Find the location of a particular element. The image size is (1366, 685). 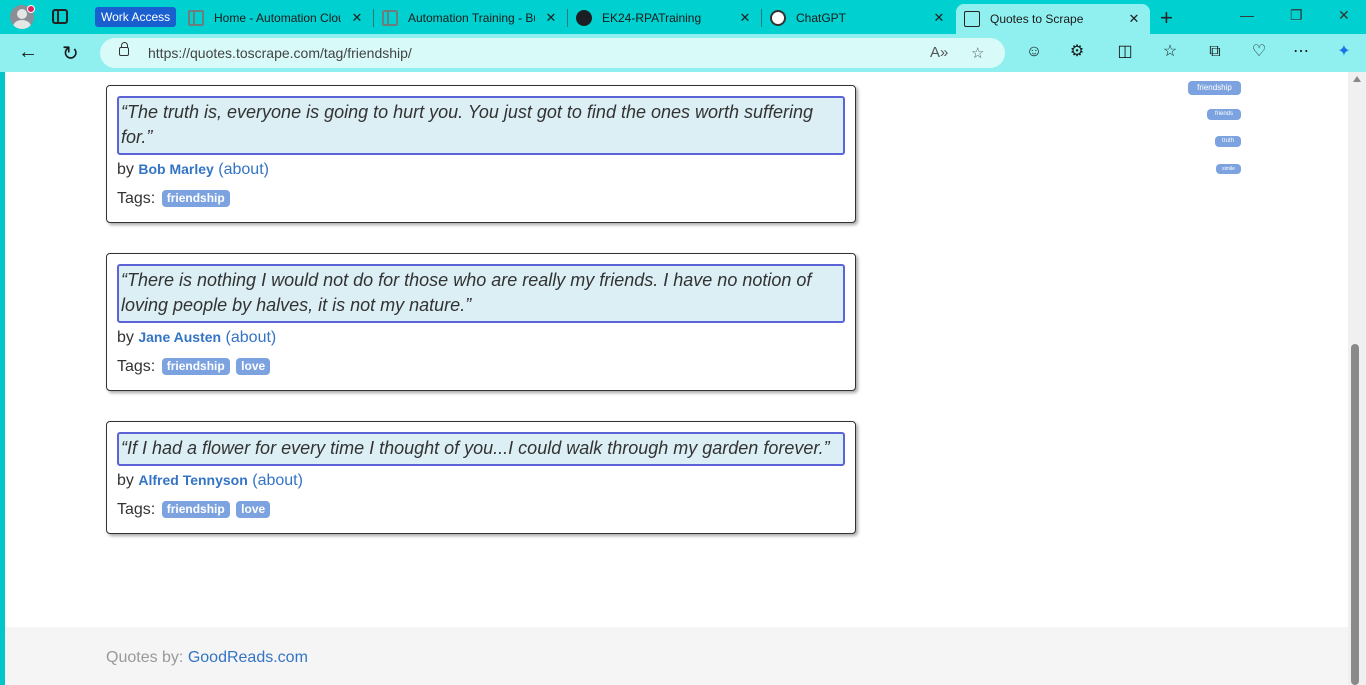

new-tab-icon: + is located at coordinates (1166, 18).